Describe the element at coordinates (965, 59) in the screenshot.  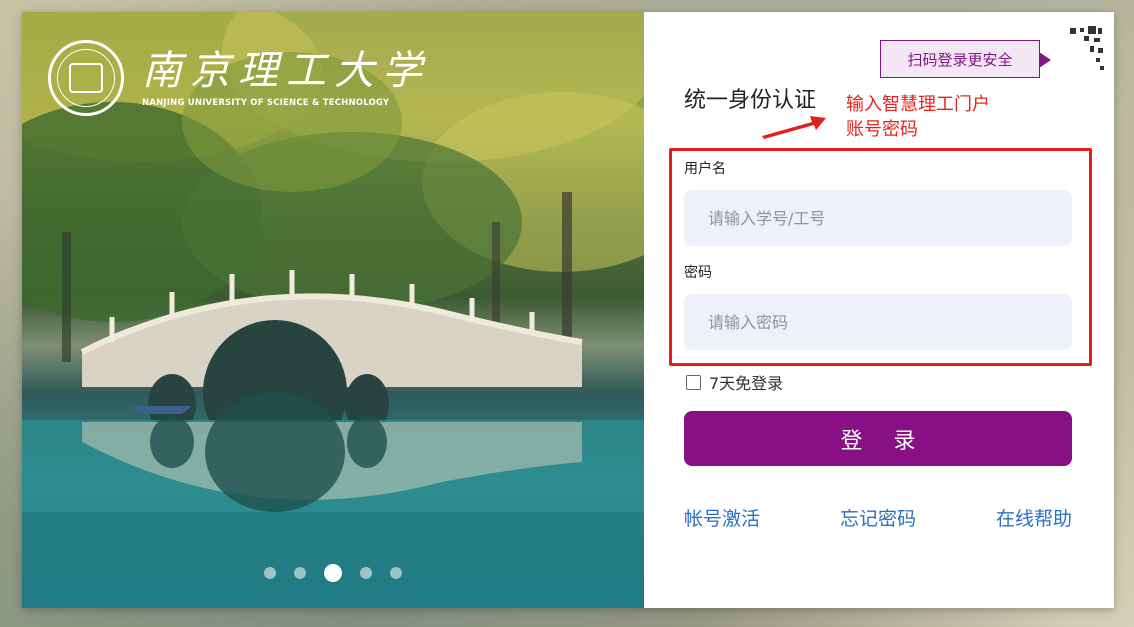
I see `scan-login-tip: 扫码登录更安全` at that location.